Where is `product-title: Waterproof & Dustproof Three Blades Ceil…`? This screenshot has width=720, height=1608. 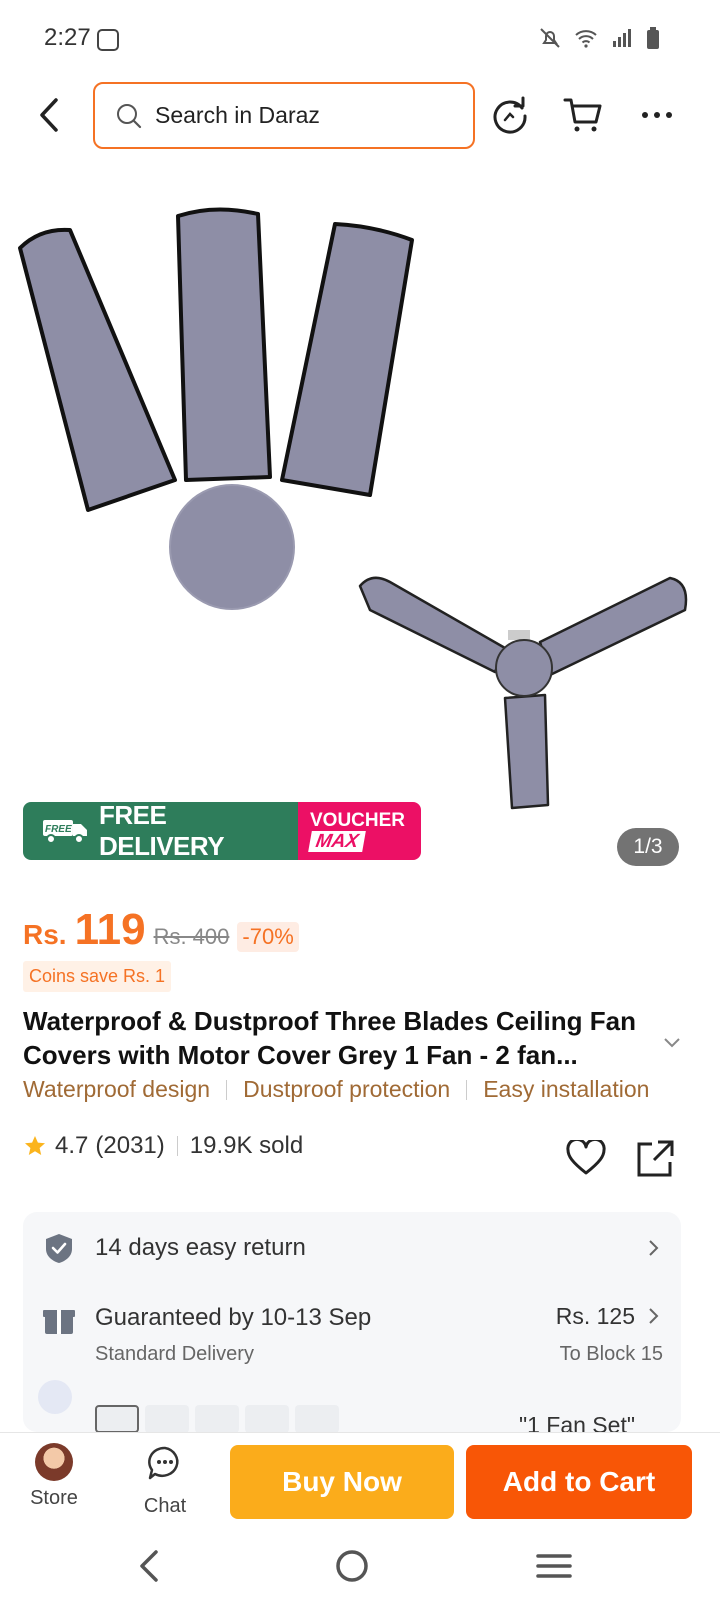
product-title: Waterproof & Dustproof Three Blades Ceil… is located at coordinates (343, 1038).